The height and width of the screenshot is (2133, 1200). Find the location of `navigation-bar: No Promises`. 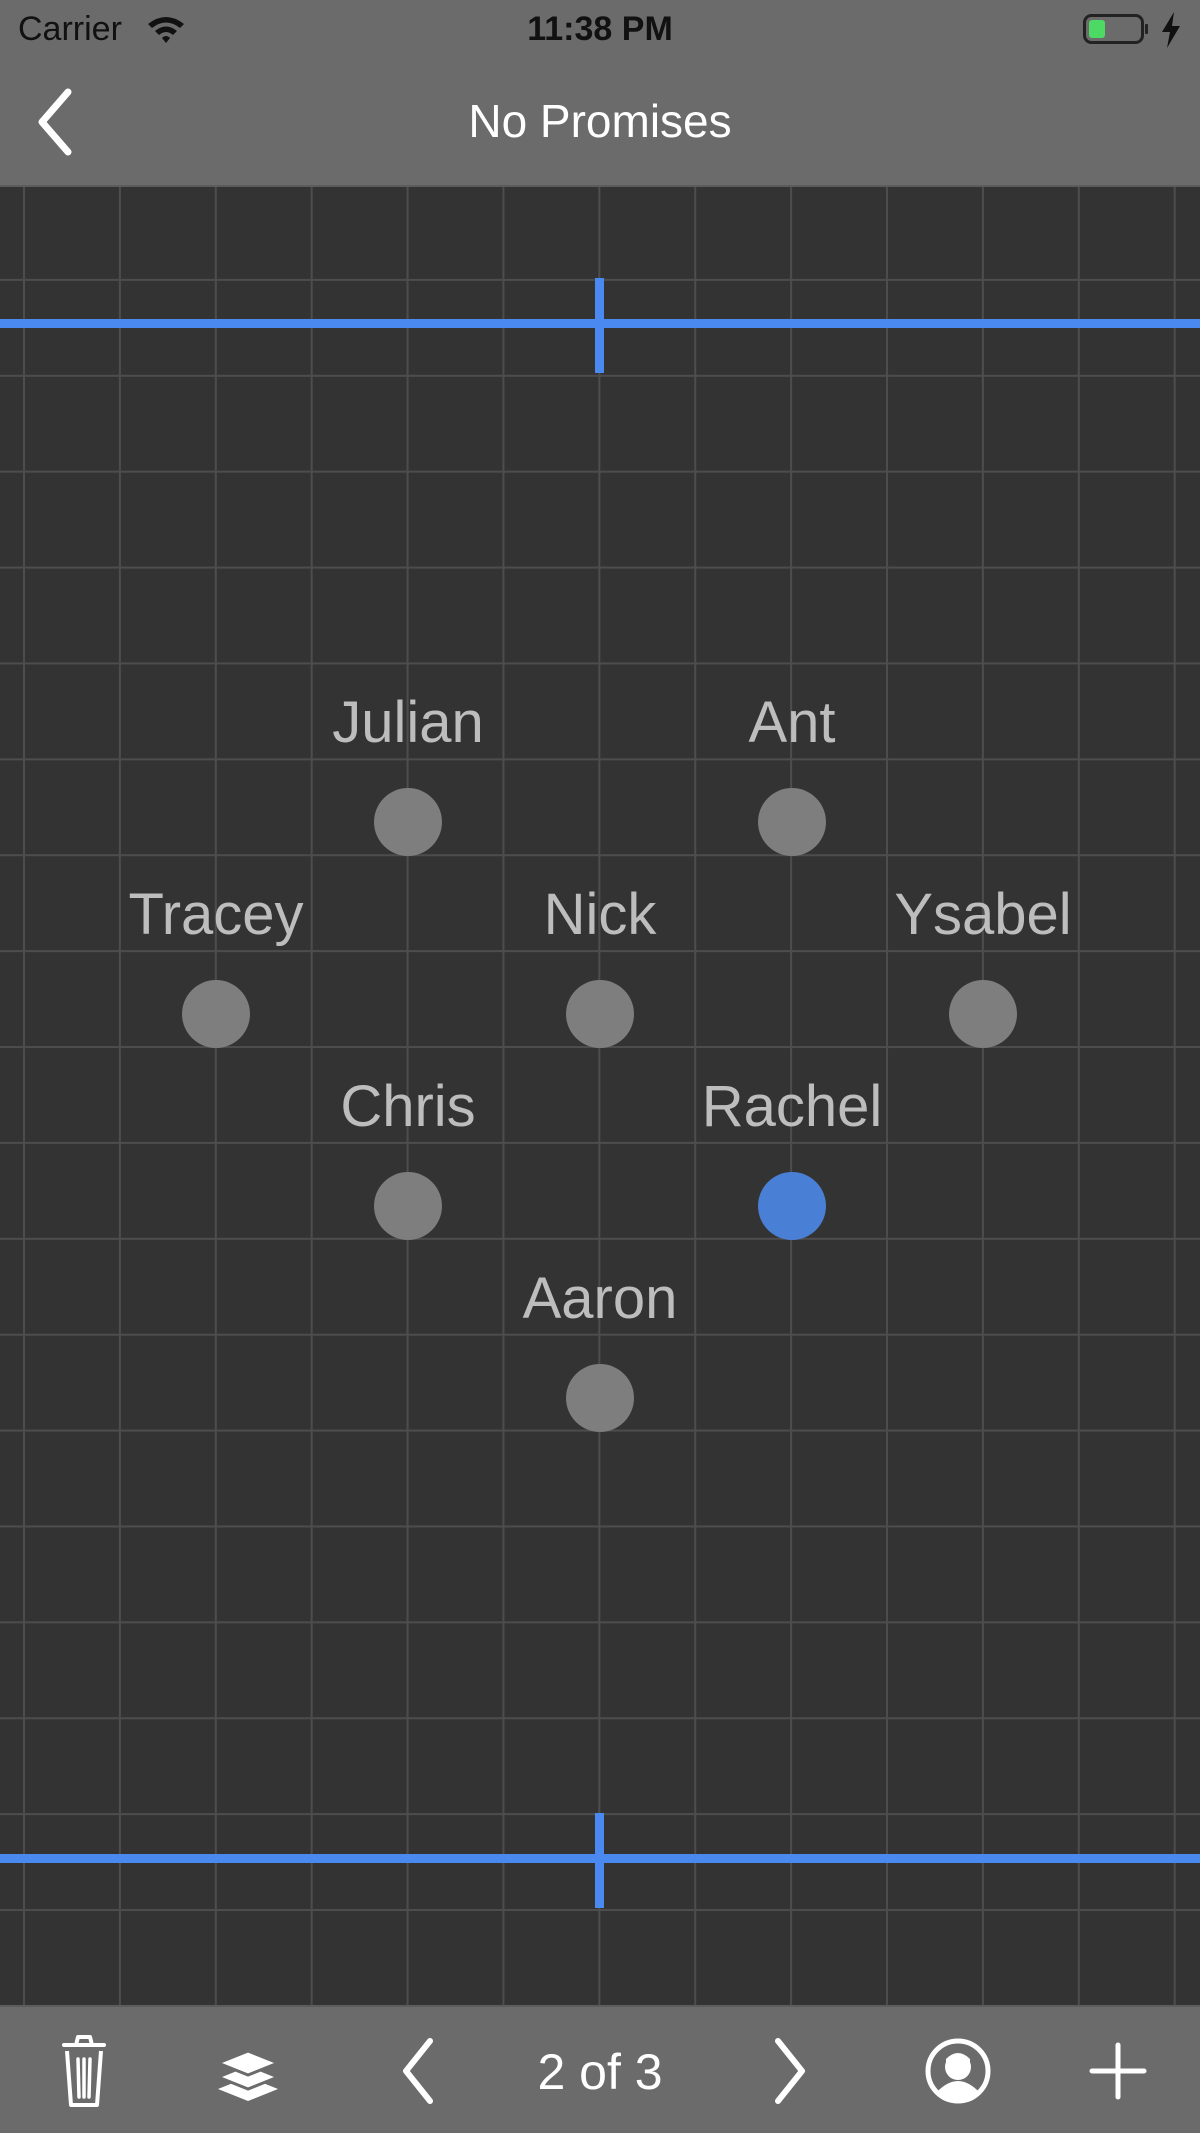

navigation-bar: No Promises is located at coordinates (600, 123).